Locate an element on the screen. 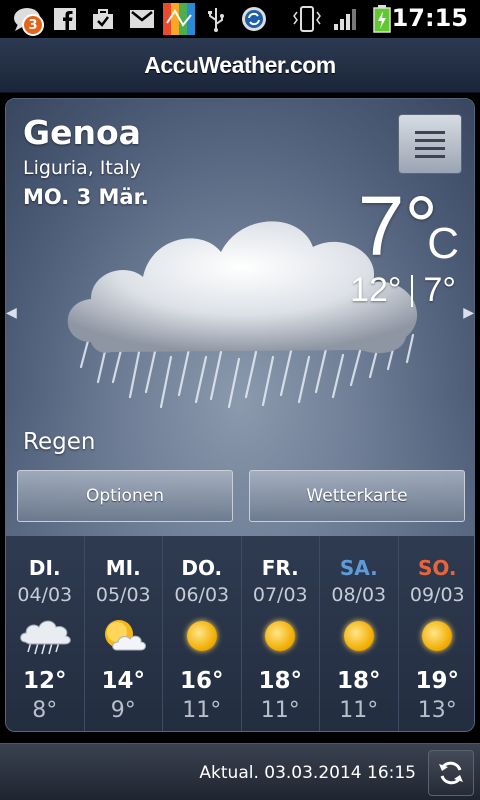  next-arrow-icon: ▶ is located at coordinates (468, 313).